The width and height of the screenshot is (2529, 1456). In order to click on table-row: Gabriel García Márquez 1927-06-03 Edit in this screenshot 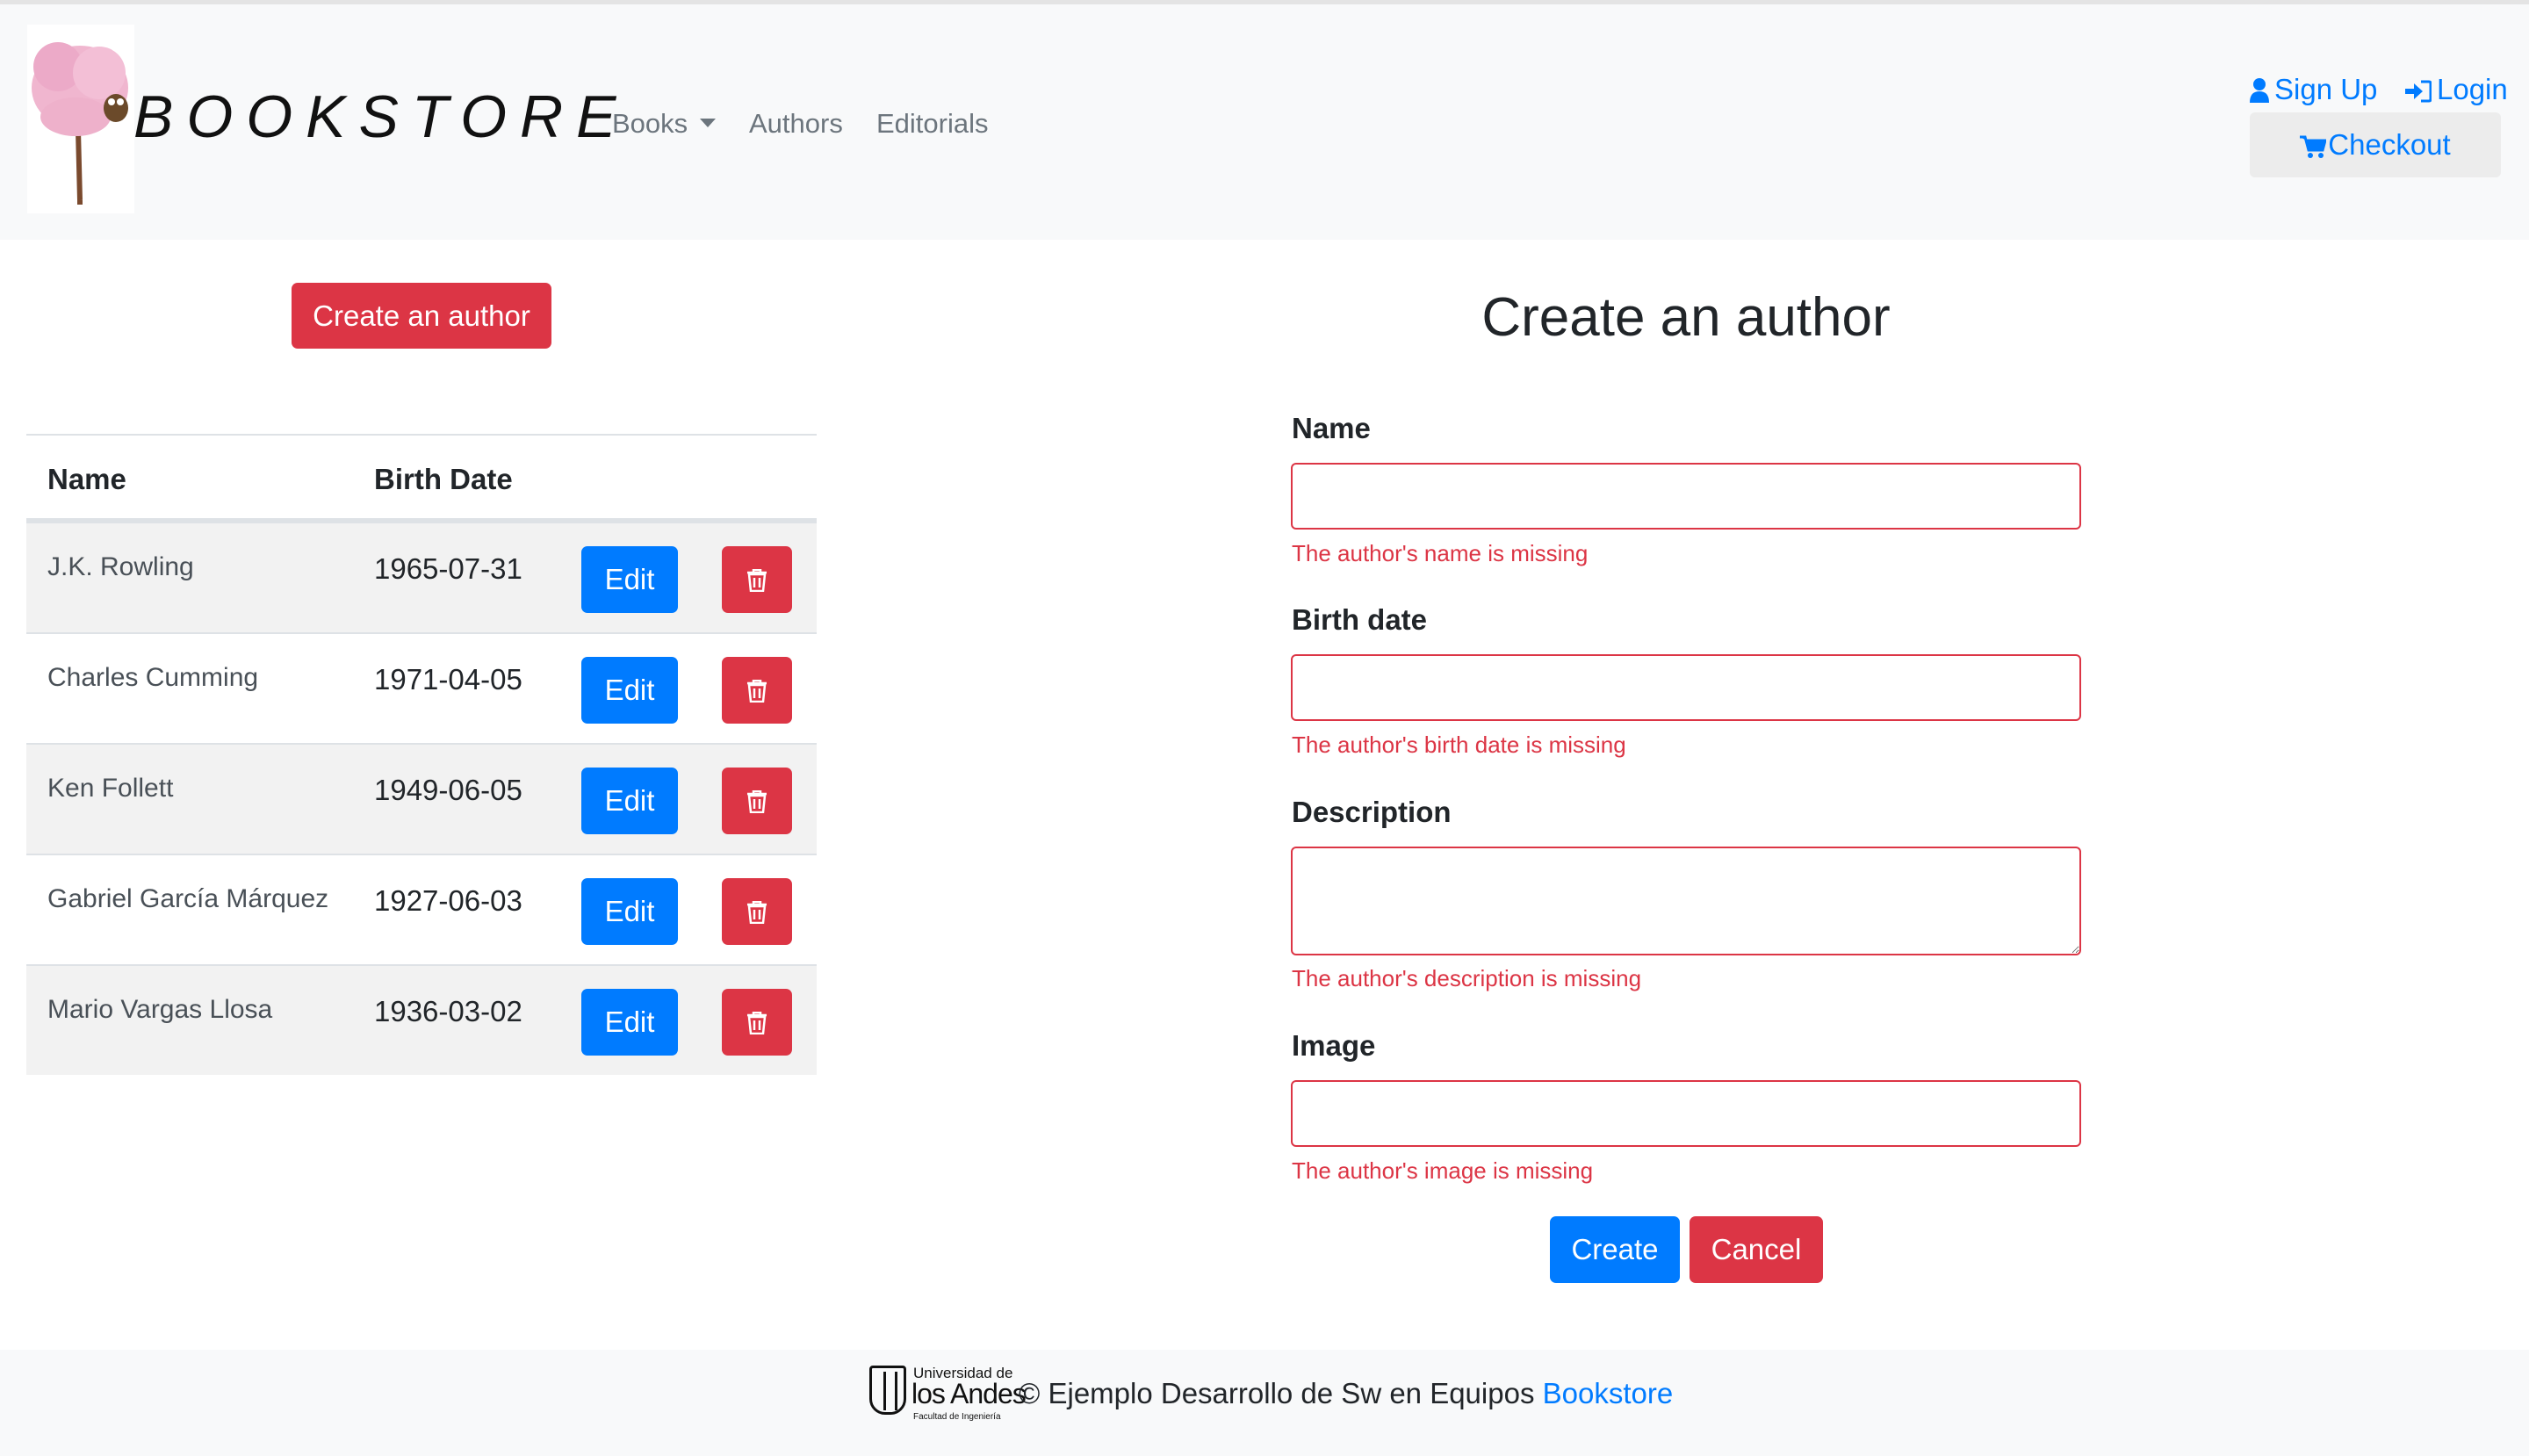, I will do `click(422, 909)`.